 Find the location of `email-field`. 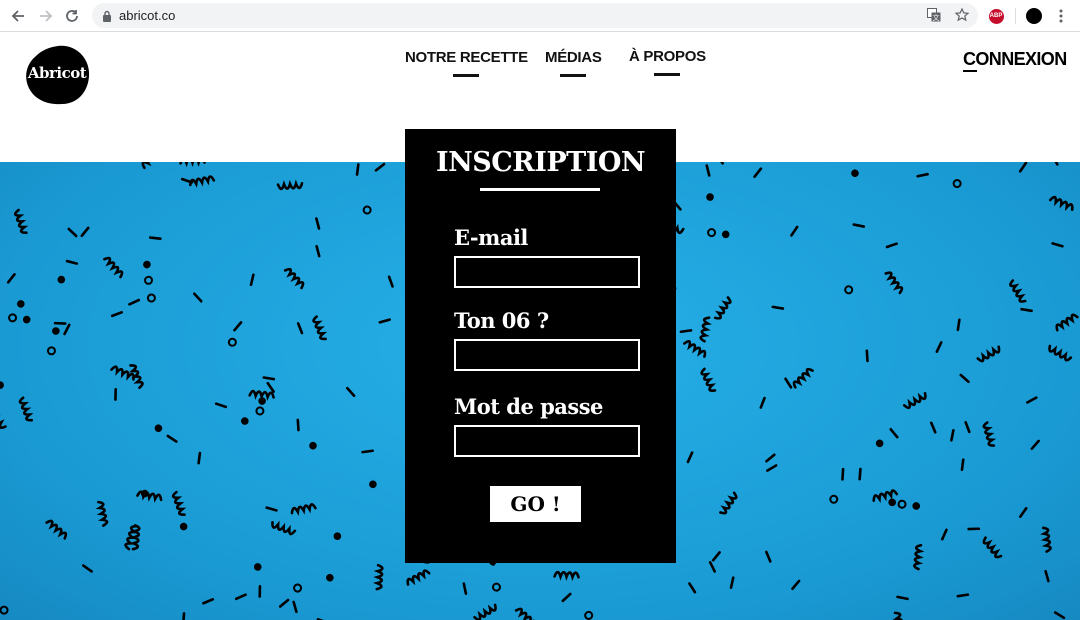

email-field is located at coordinates (547, 272).